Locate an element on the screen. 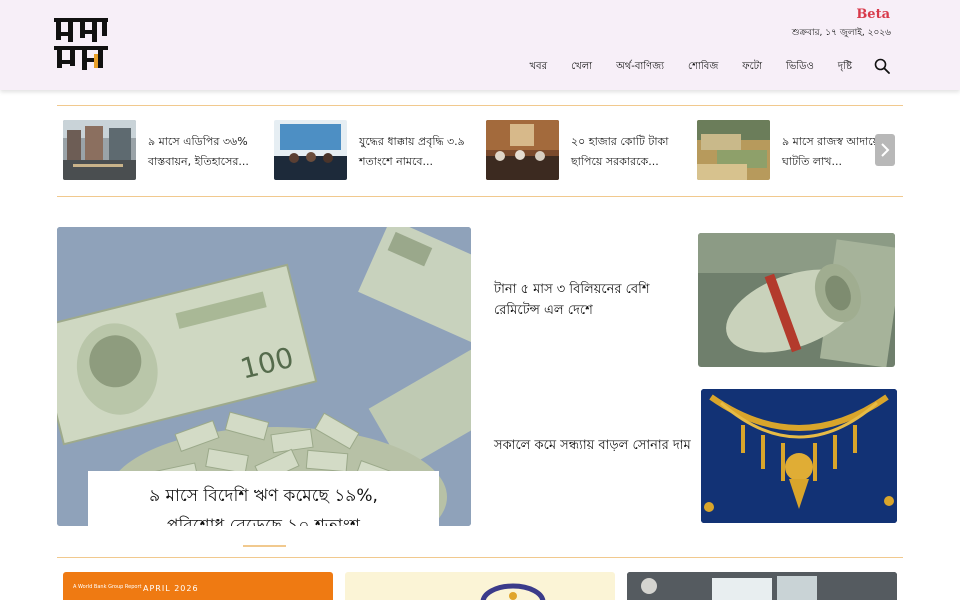 This screenshot has height=600, width=960. search-icon is located at coordinates (882, 66).